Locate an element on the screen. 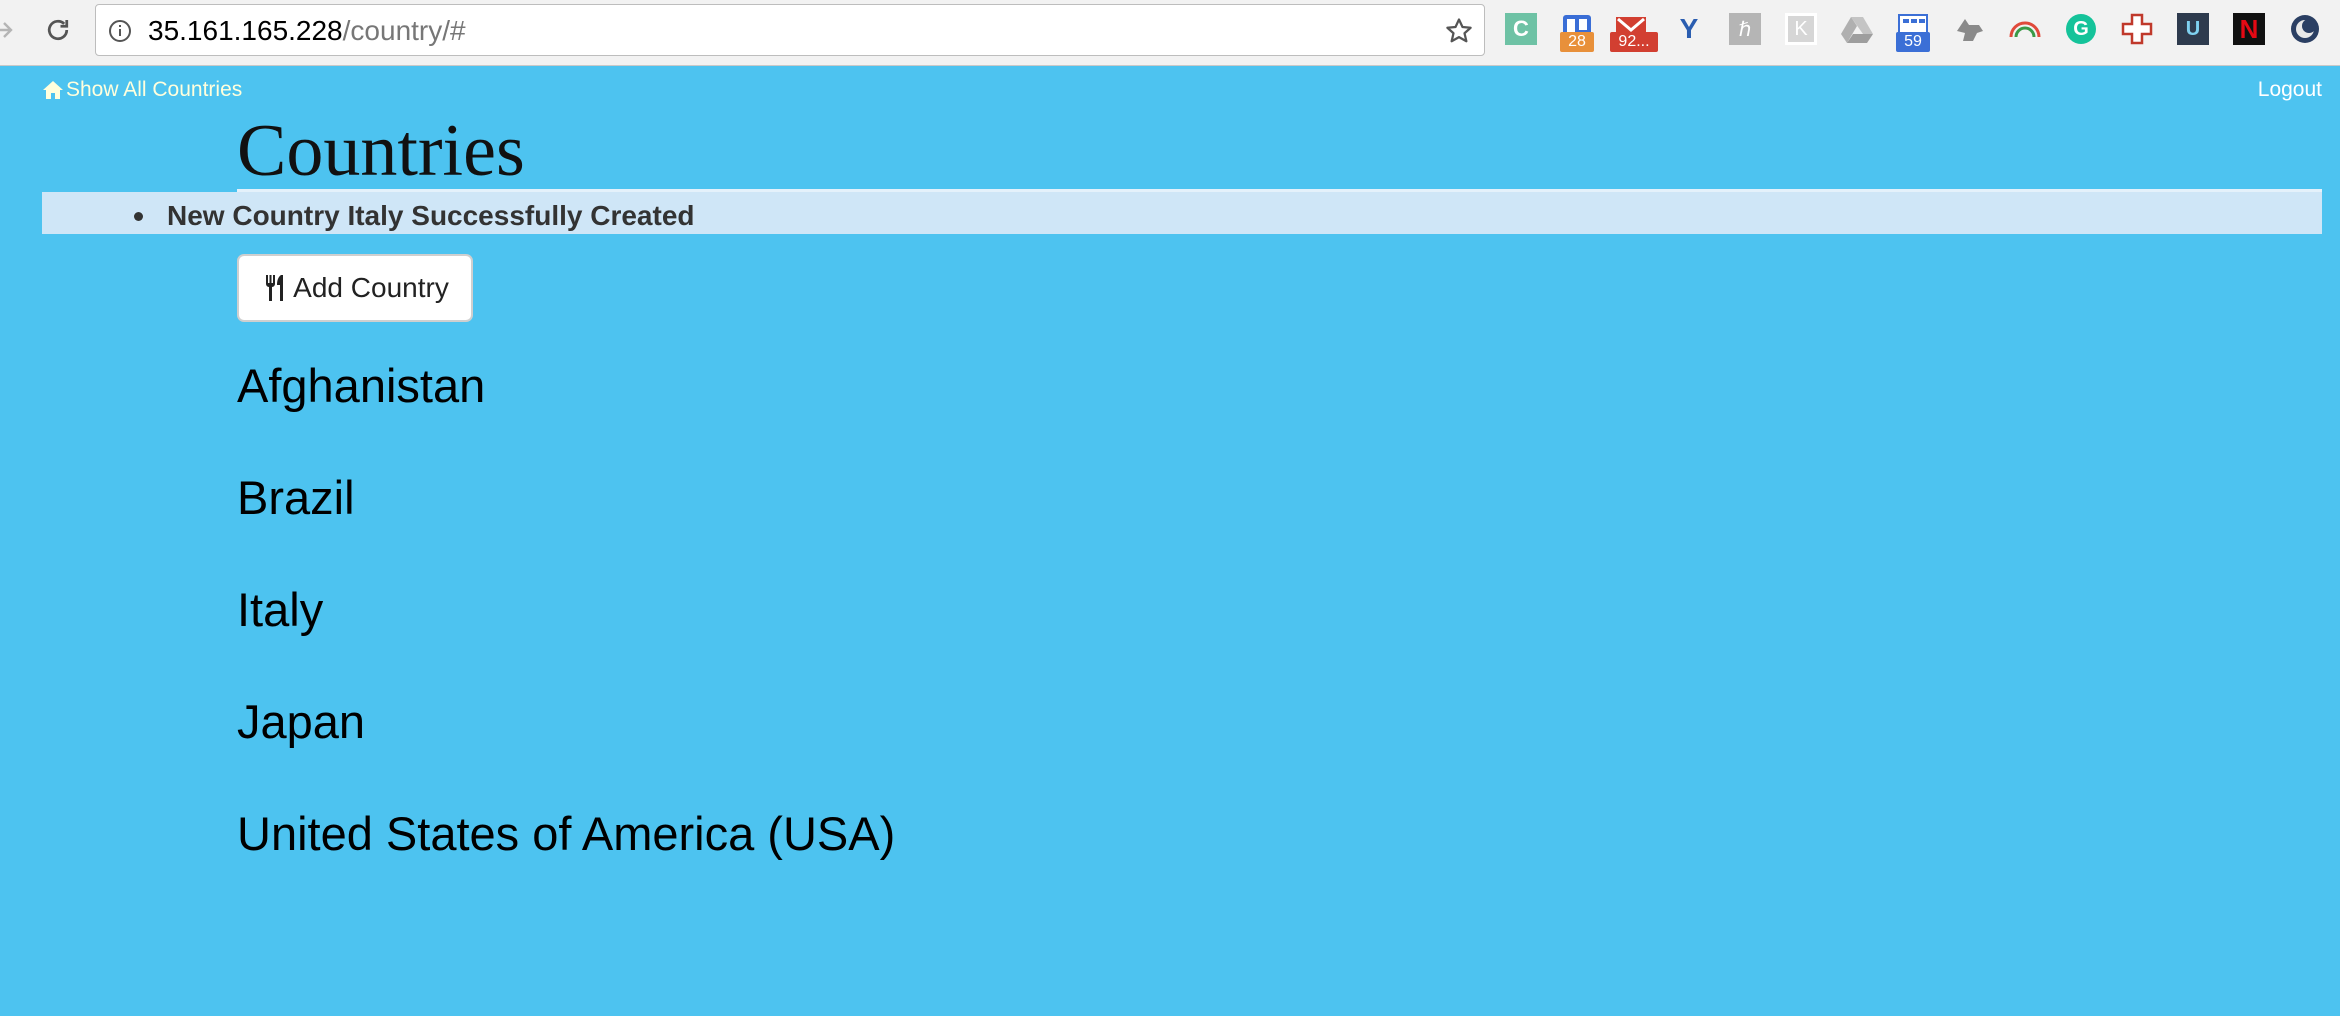 This screenshot has height=1016, width=2340. calendar-badge: 59 is located at coordinates (1913, 42).